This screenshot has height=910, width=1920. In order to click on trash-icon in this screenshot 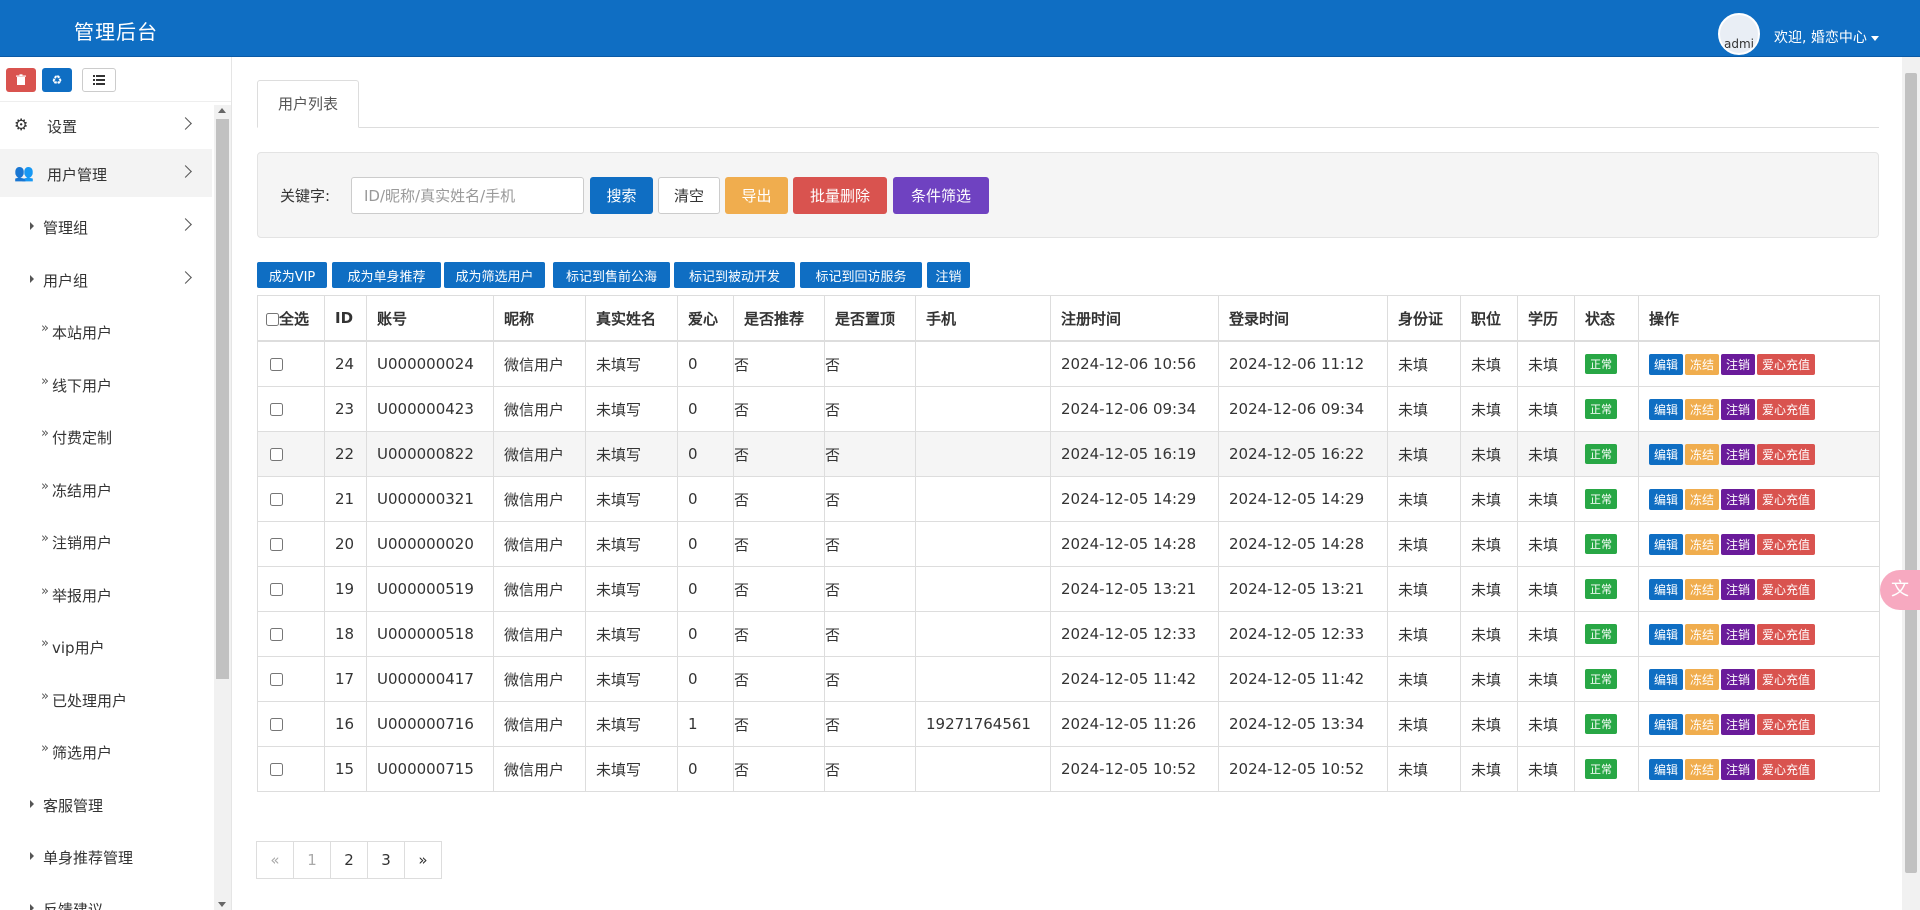, I will do `click(21, 80)`.